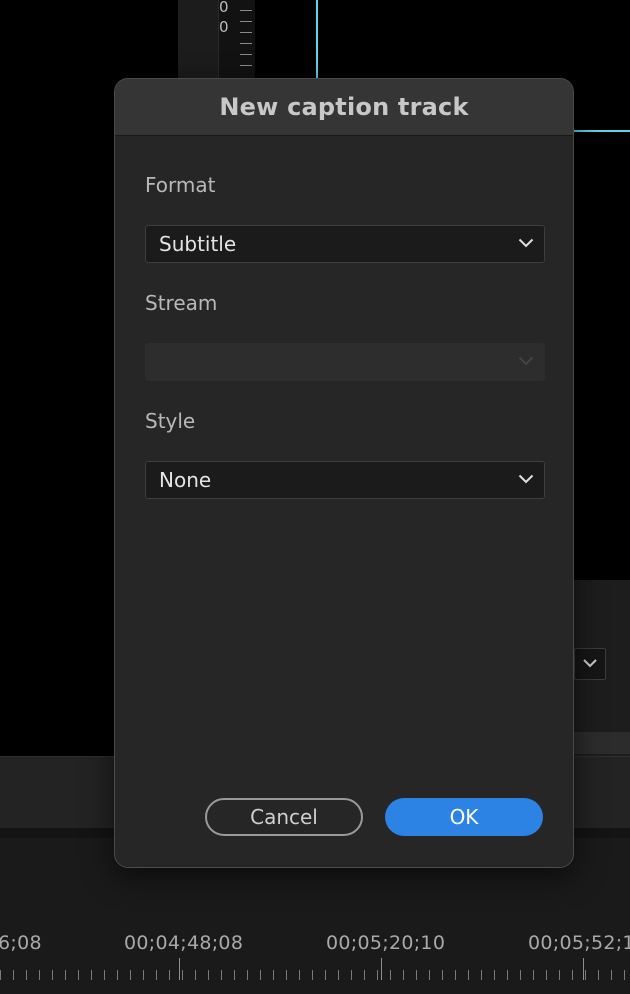 The height and width of the screenshot is (994, 630). What do you see at coordinates (181, 303) in the screenshot?
I see `stream-label: Stream` at bounding box center [181, 303].